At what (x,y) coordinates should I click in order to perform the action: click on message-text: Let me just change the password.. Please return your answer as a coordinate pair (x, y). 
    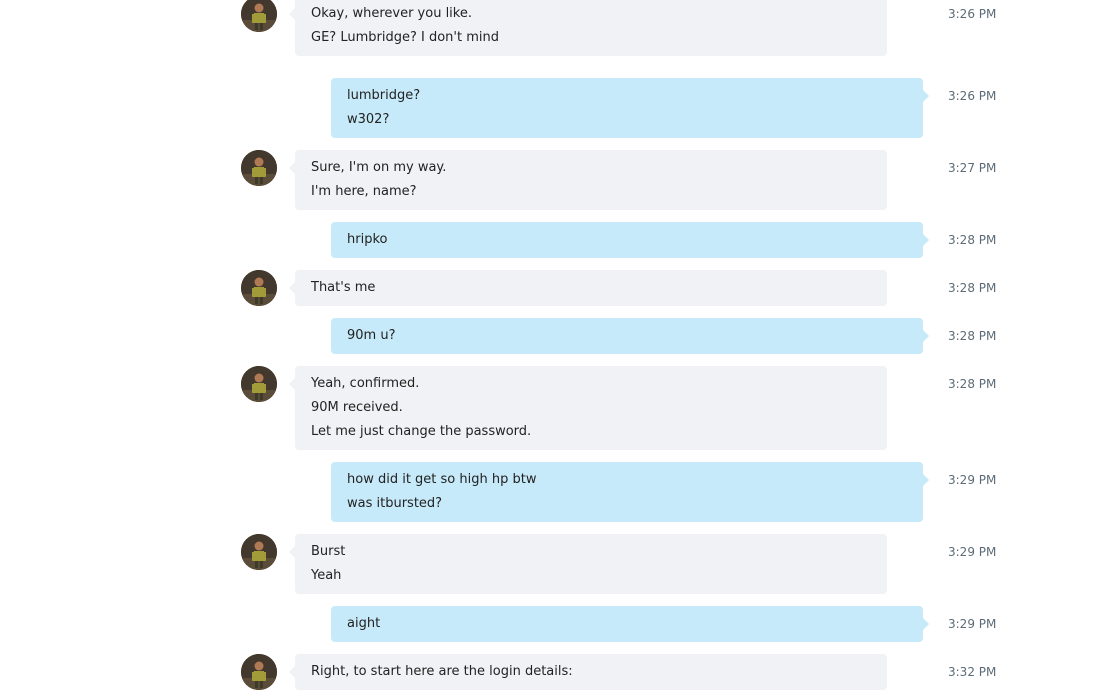
    Looking at the image, I should click on (421, 431).